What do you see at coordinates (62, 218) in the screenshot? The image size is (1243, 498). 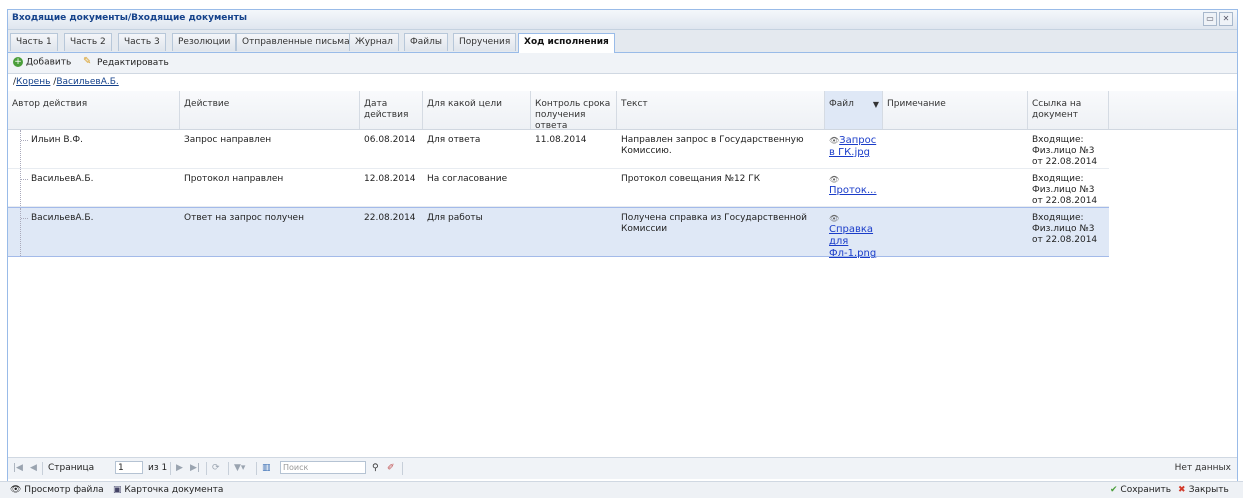 I see `cell-author: ВасильевА.Б.` at bounding box center [62, 218].